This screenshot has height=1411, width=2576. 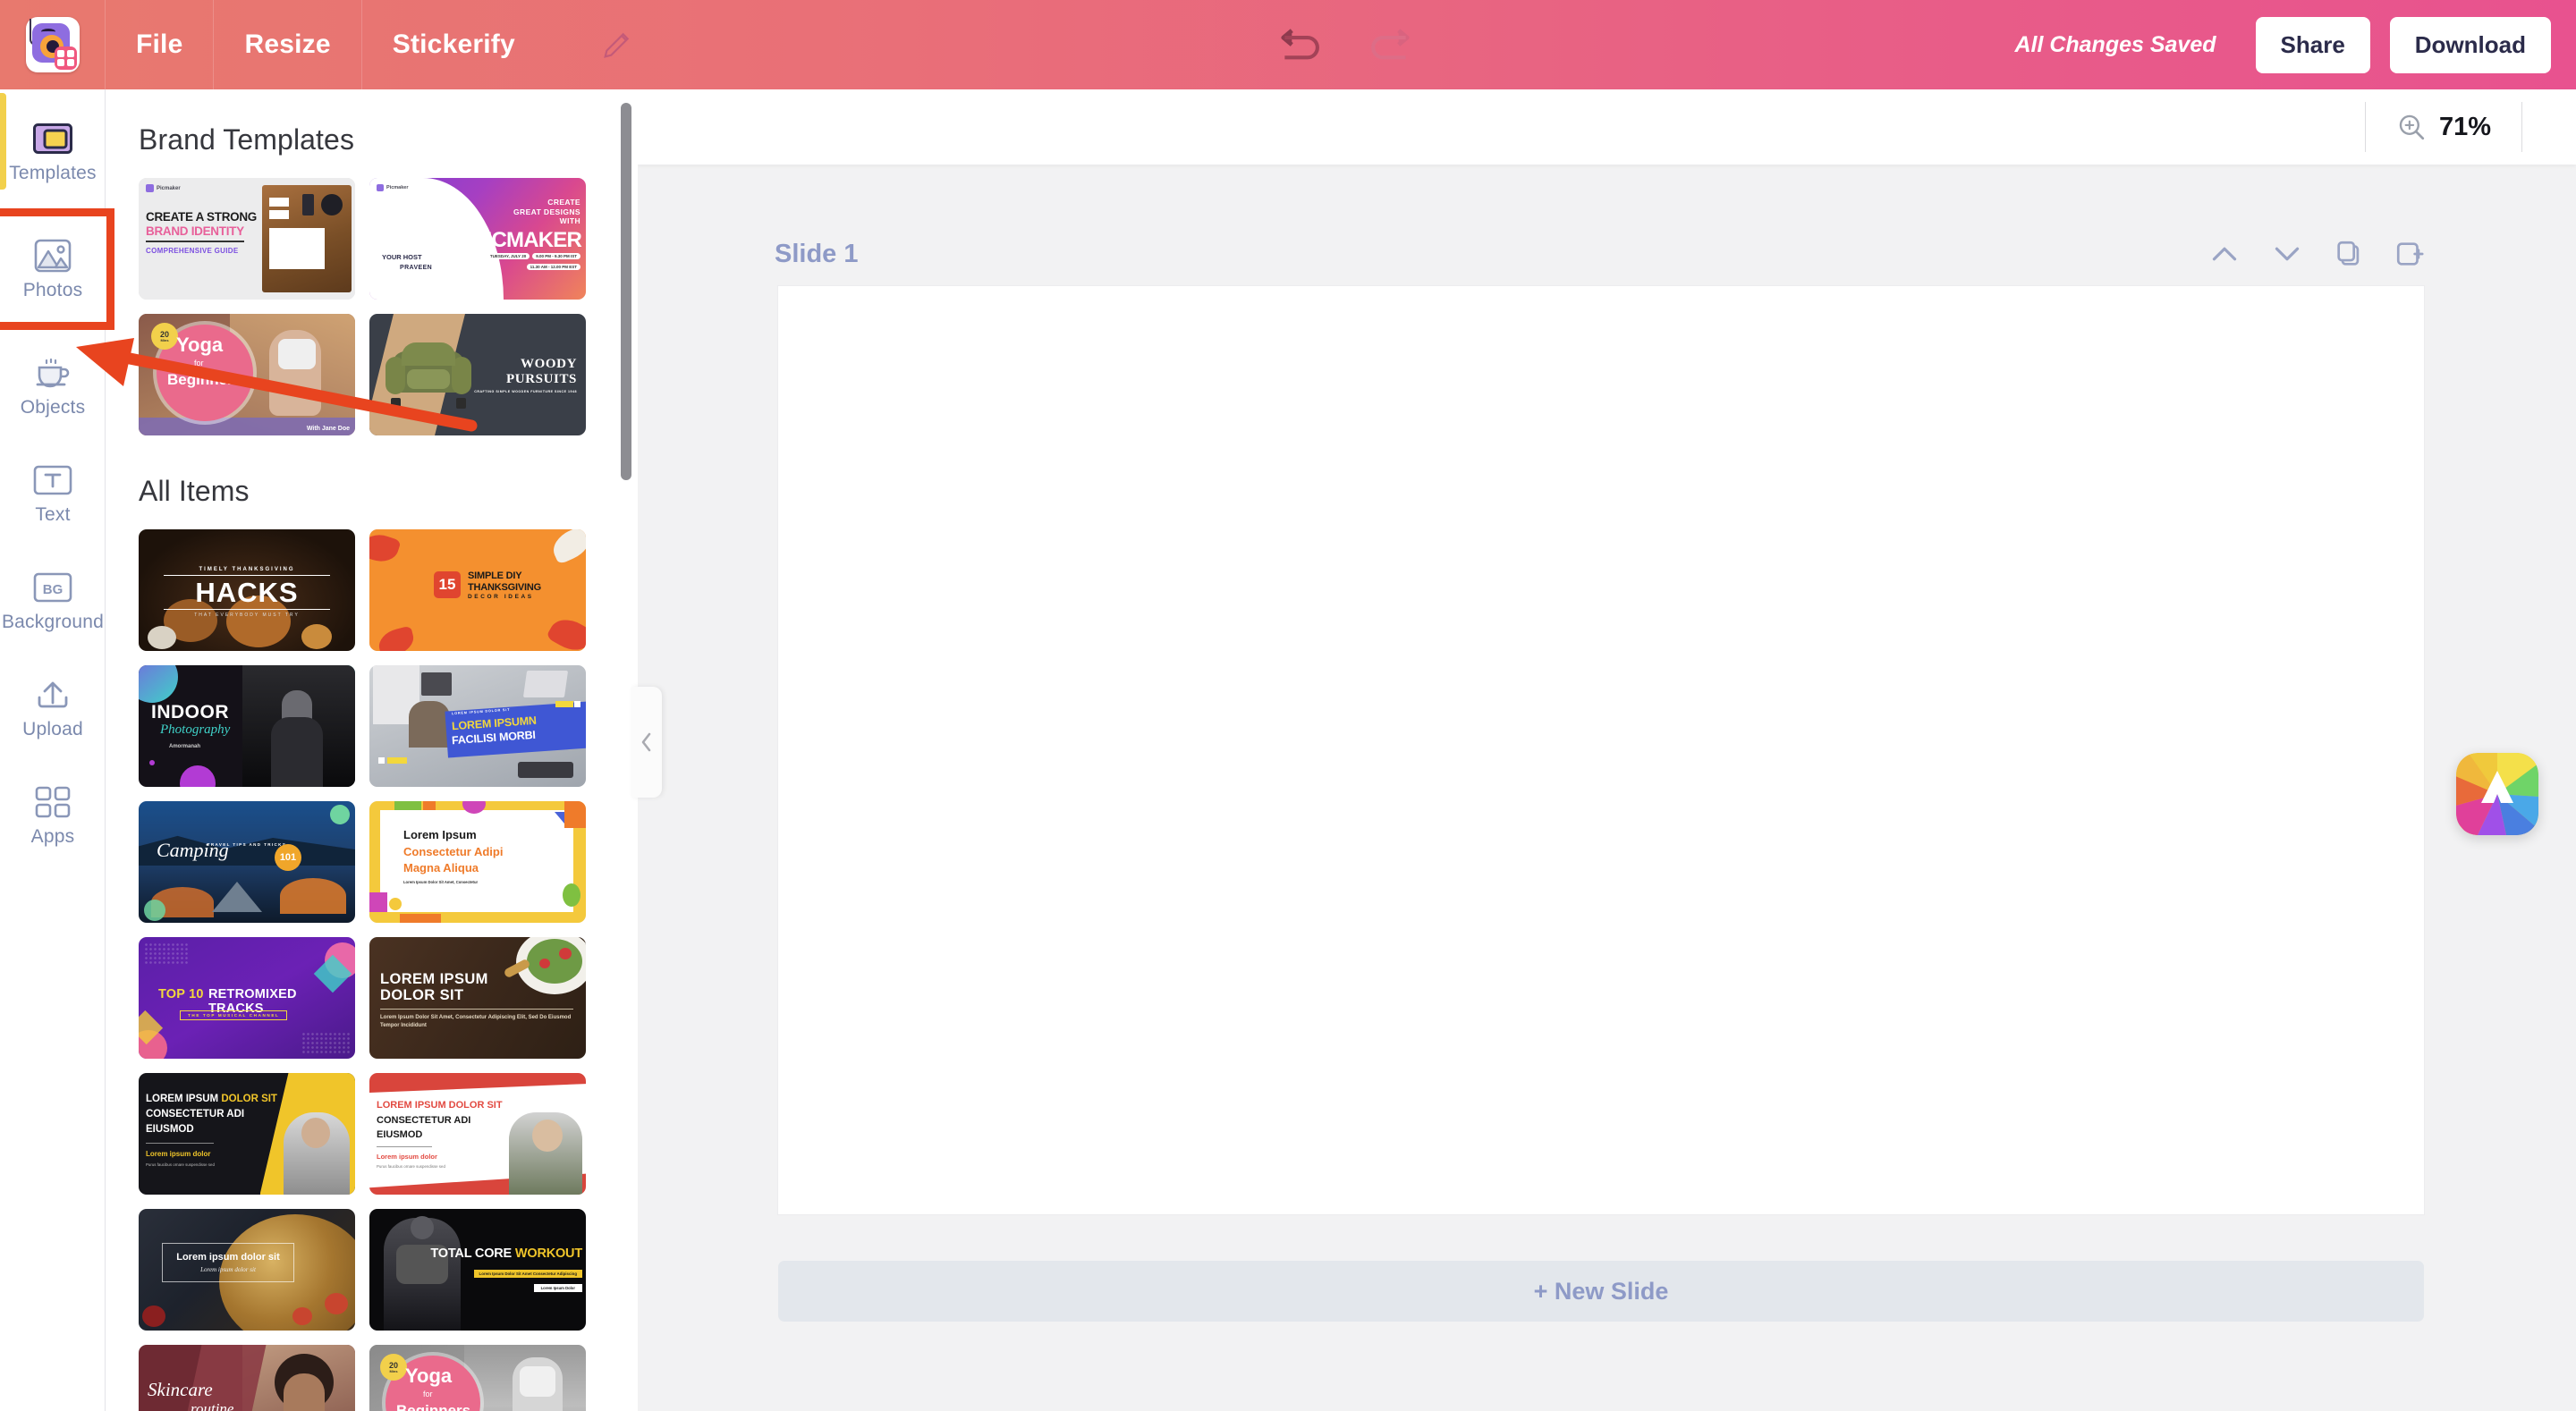 What do you see at coordinates (440, 834) in the screenshot?
I see `thumb-line1: Lorem Ipsum` at bounding box center [440, 834].